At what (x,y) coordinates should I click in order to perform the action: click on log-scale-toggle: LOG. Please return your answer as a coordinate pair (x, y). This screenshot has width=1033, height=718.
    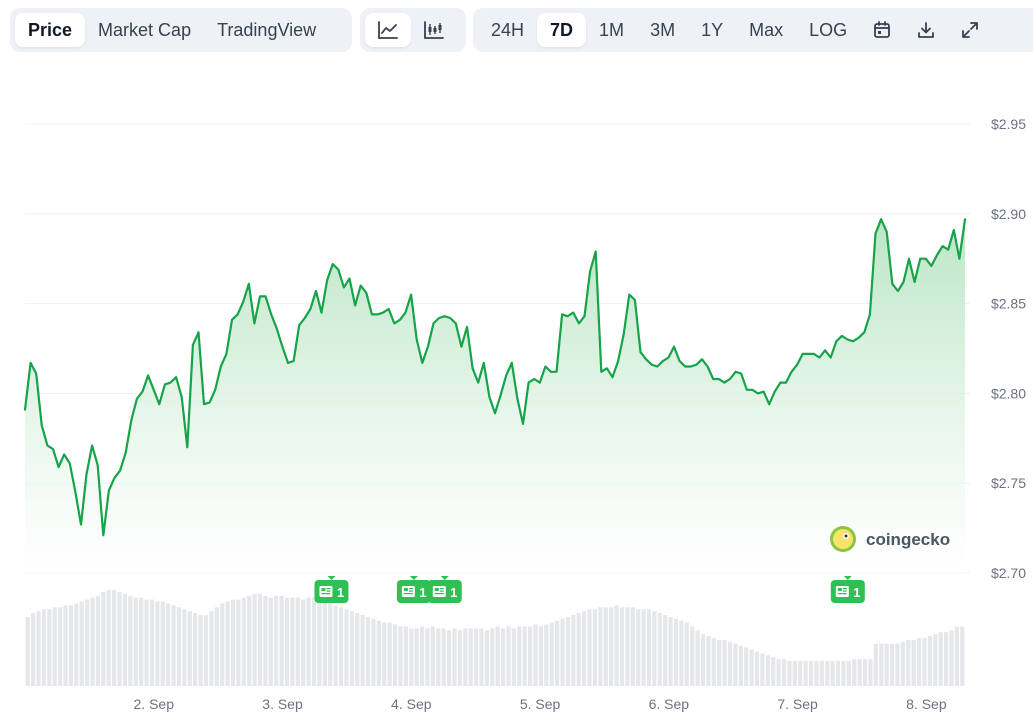
    Looking at the image, I should click on (828, 30).